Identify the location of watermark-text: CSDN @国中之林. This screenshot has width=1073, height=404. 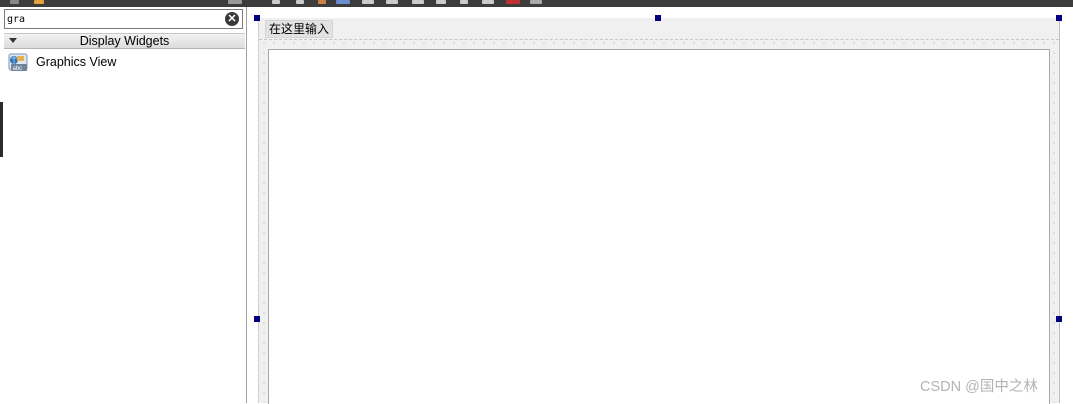
(979, 387).